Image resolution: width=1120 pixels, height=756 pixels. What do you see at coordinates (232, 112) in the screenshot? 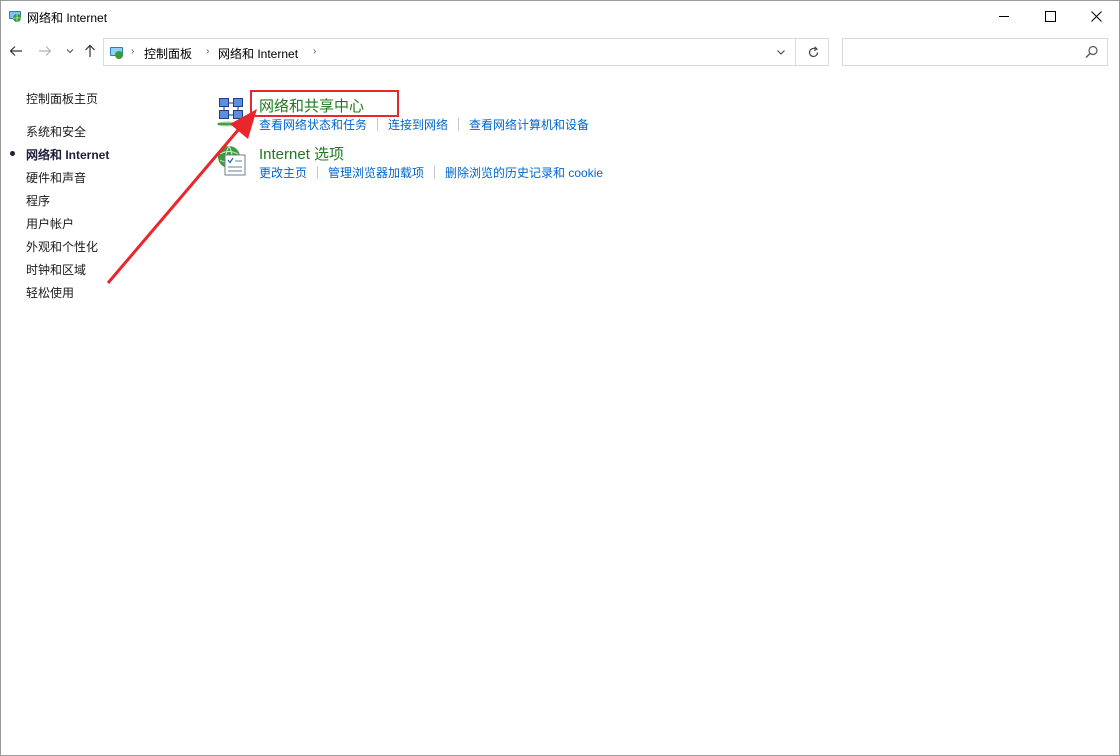
I see `network-sharing-center-icon` at bounding box center [232, 112].